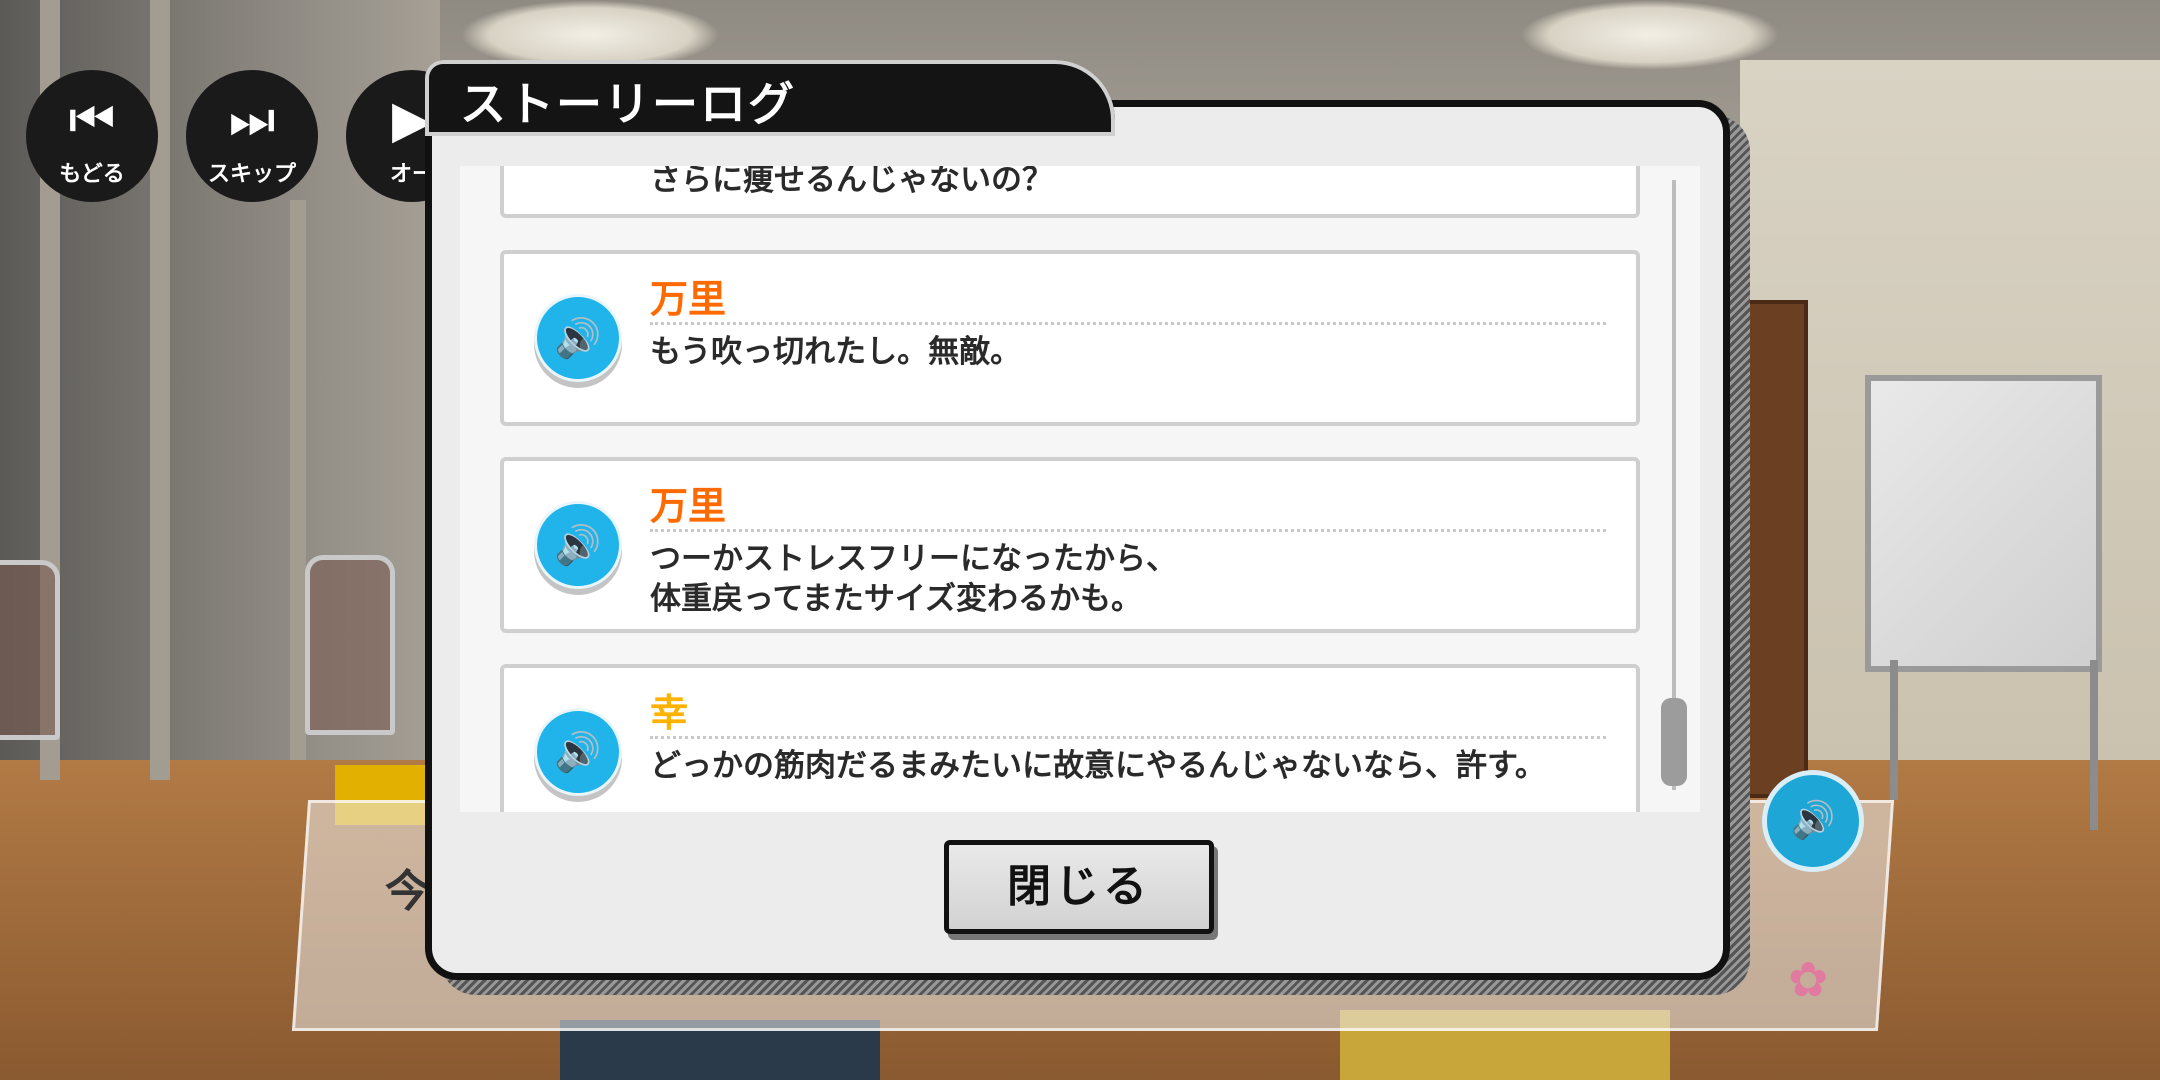 The height and width of the screenshot is (1080, 2160). Describe the element at coordinates (92, 120) in the screenshot. I see `rewind-icon: ⏮` at that location.